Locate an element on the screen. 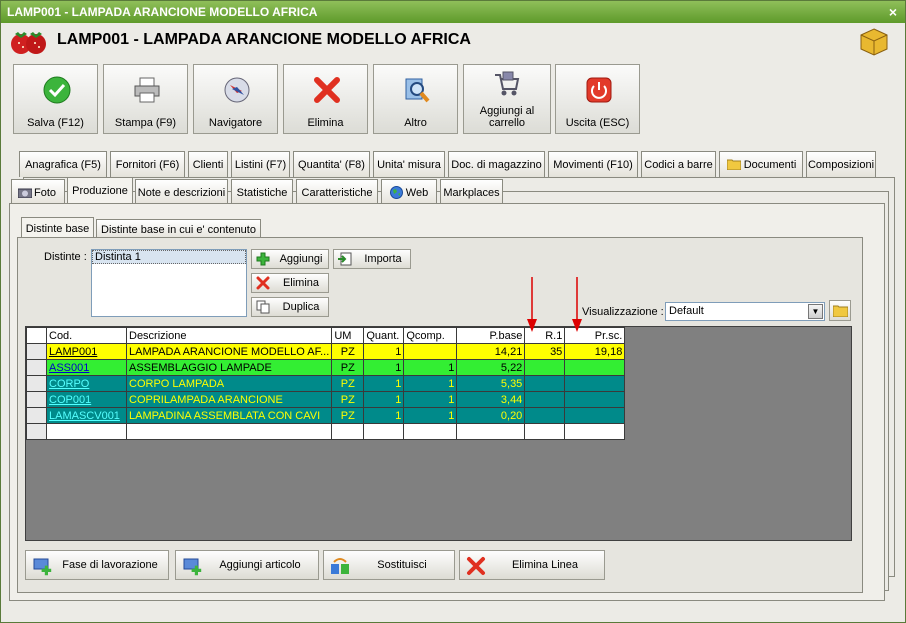 The image size is (906, 623). open-folder-button is located at coordinates (840, 310).